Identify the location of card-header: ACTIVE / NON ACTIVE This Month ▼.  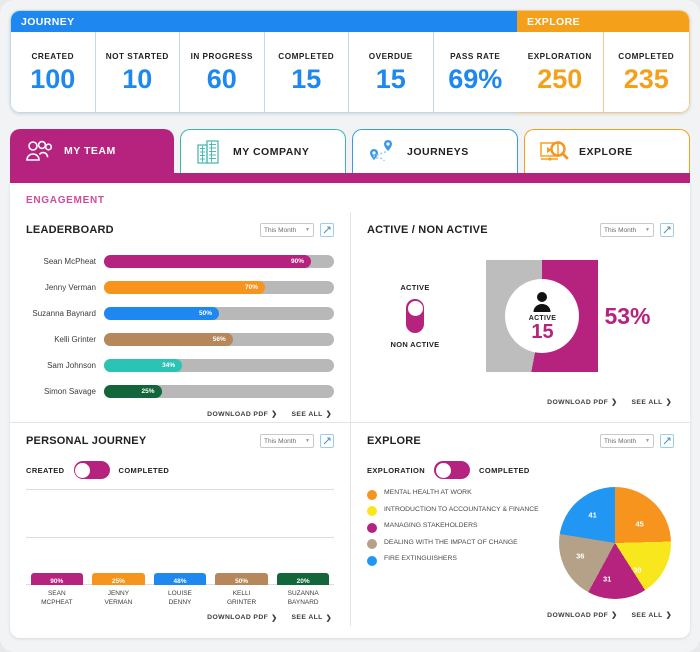
(520, 230).